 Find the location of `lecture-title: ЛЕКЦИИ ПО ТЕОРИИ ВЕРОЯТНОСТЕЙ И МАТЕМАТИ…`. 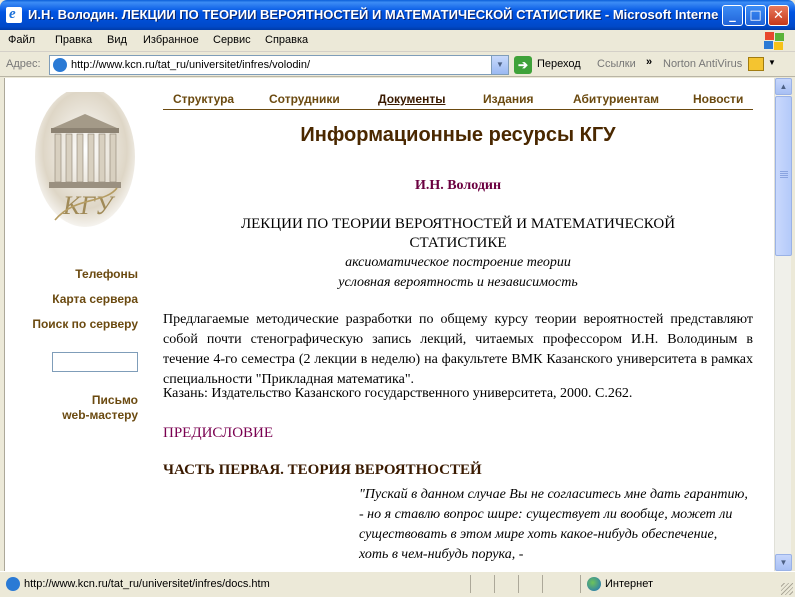

lecture-title: ЛЕКЦИИ ПО ТЕОРИИ ВЕРОЯТНОСТЕЙ И МАТЕМАТИ… is located at coordinates (458, 233).